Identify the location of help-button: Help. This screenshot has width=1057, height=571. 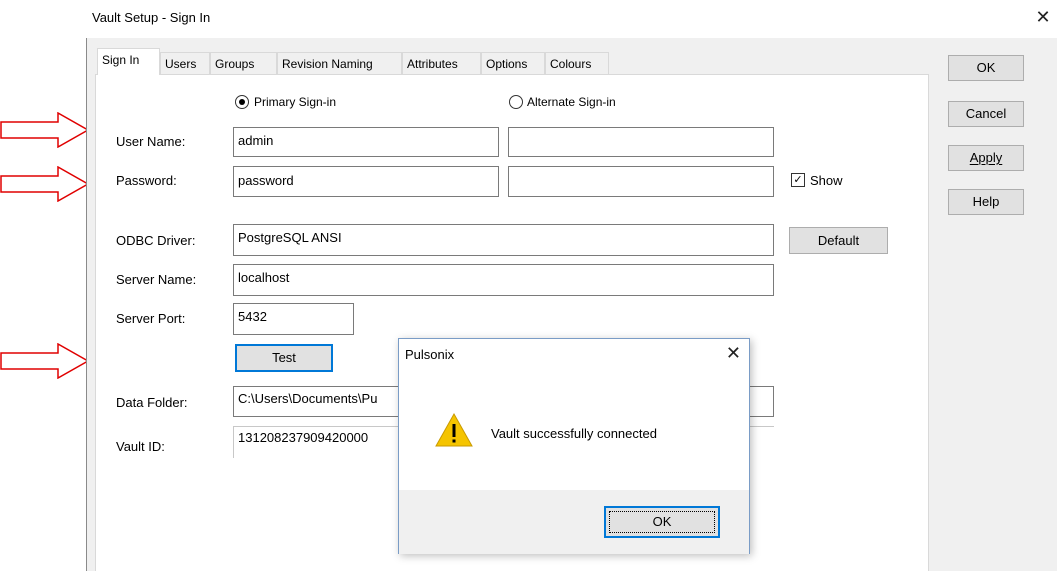
(986, 202).